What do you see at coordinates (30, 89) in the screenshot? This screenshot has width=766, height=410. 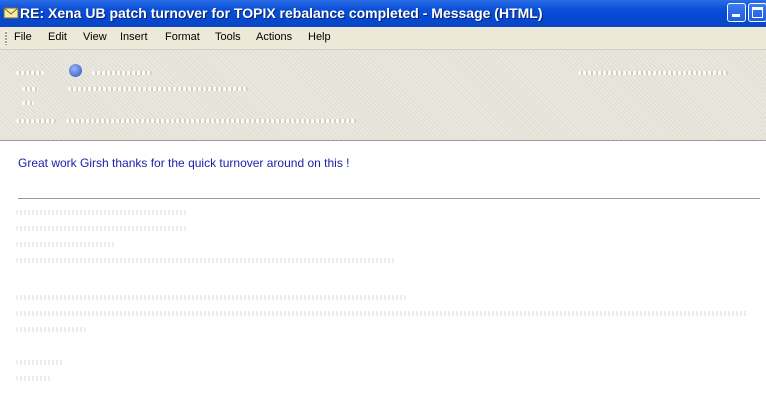 I see `to-label-redacted` at bounding box center [30, 89].